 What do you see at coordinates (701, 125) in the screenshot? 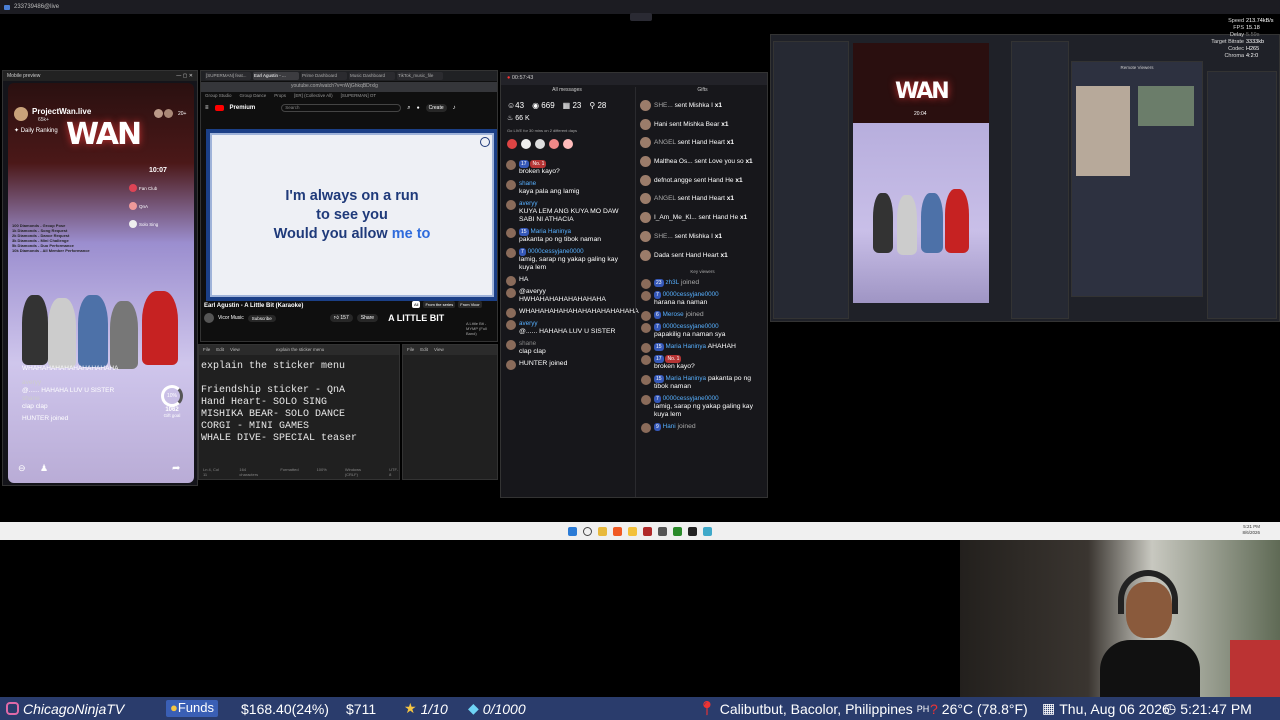
I see `gift-row: Hani sent Mishka Bear x1` at bounding box center [701, 125].